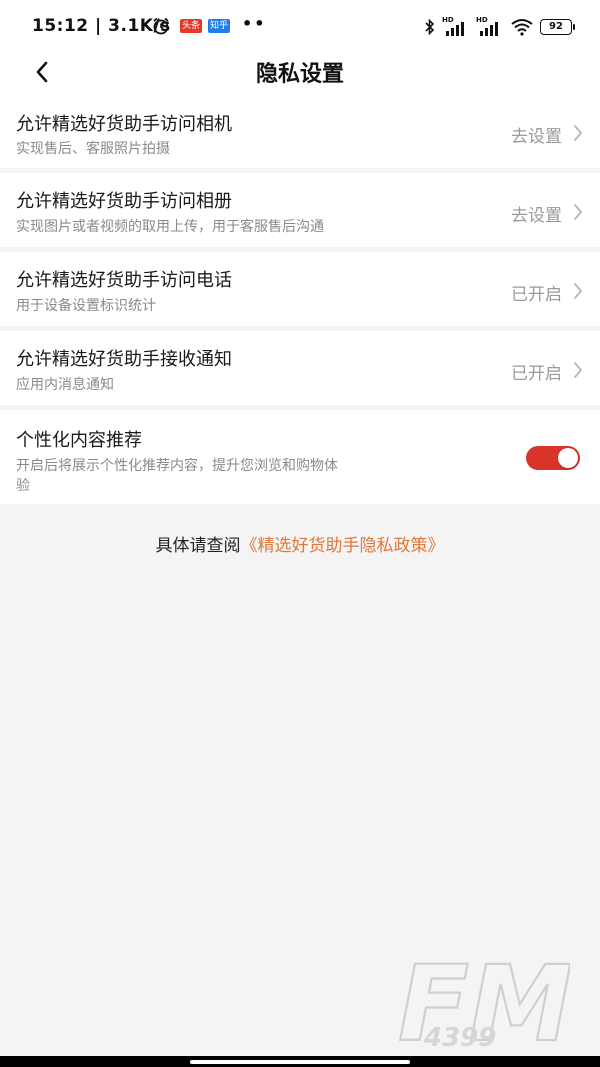 The image size is (600, 1067). Describe the element at coordinates (101, 26) in the screenshot. I see `status-time: 15:12 | 3.1K/s` at that location.